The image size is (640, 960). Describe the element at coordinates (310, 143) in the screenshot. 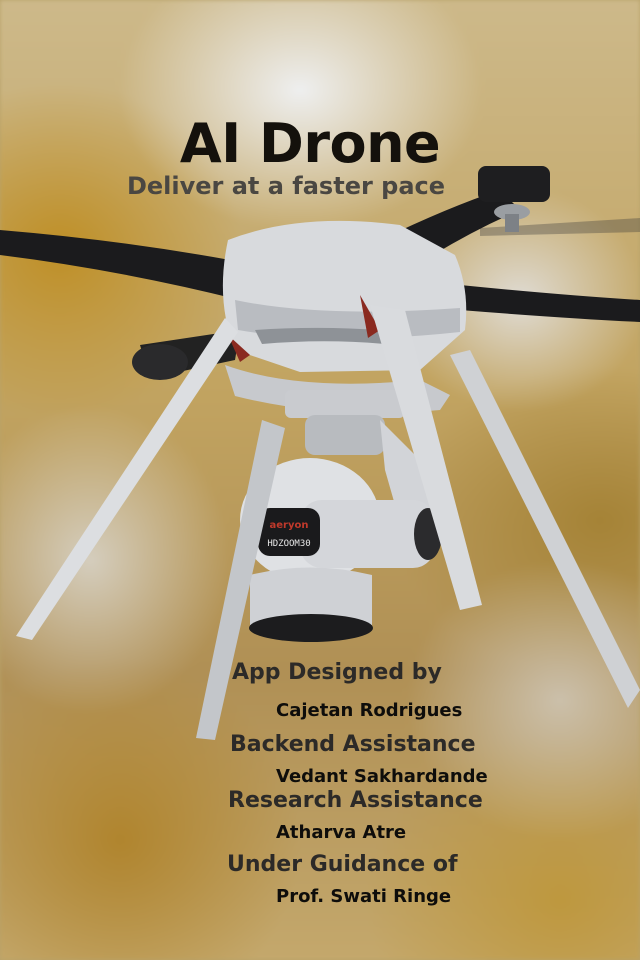

I see `app-title: AI Drone` at that location.